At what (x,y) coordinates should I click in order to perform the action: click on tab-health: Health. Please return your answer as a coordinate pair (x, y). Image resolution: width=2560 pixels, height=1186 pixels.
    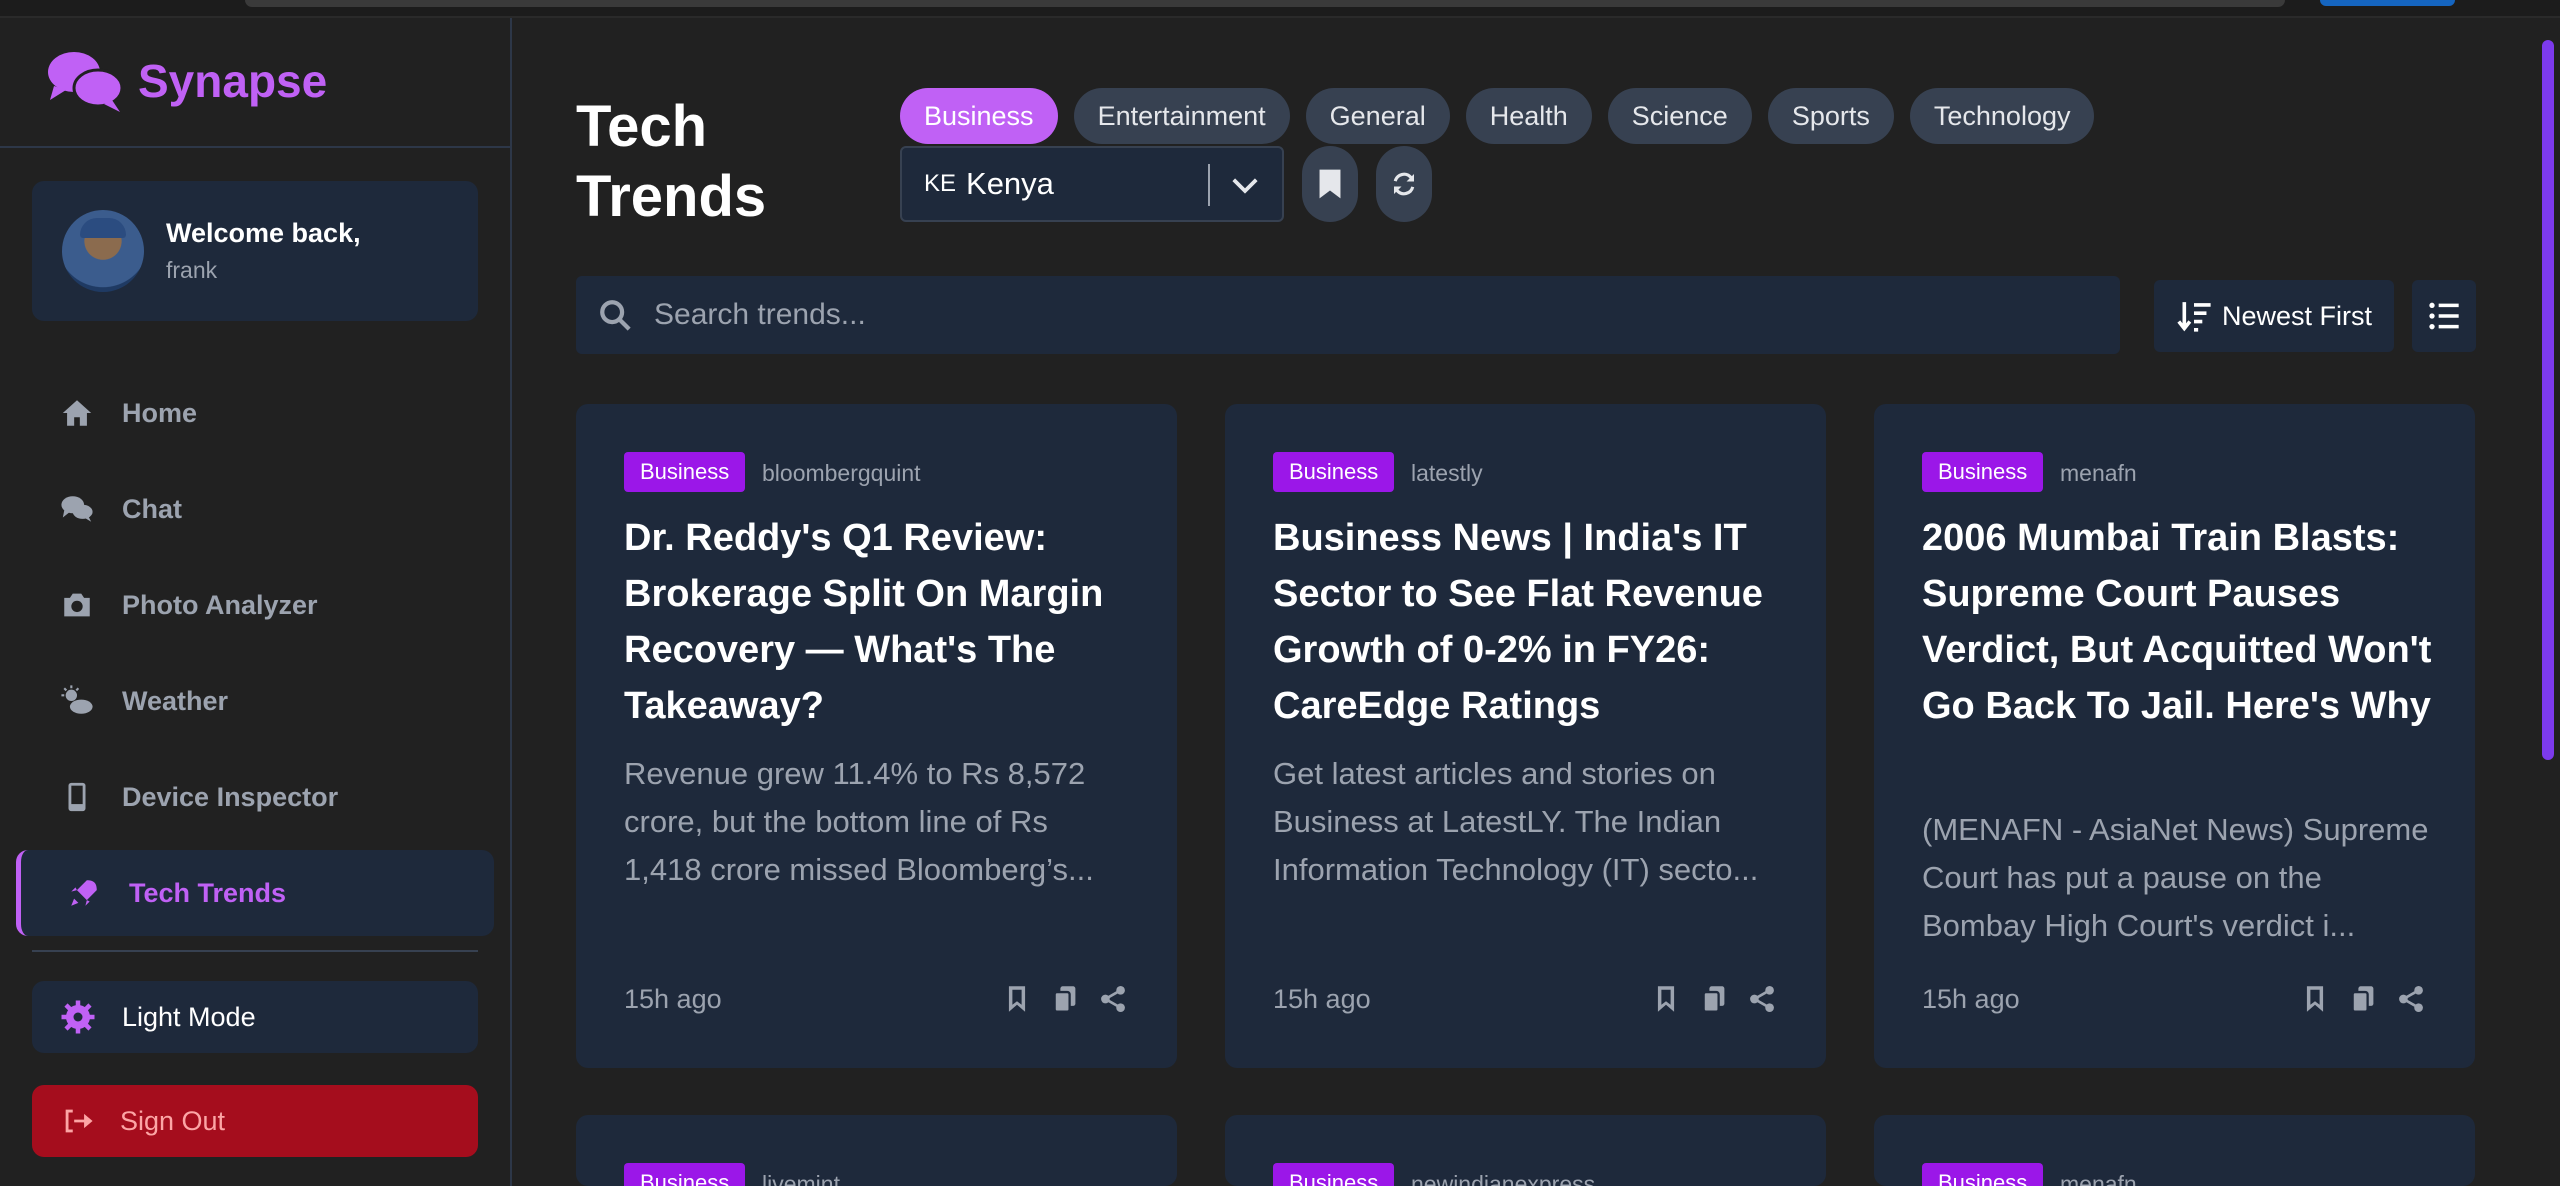
    Looking at the image, I should click on (1528, 116).